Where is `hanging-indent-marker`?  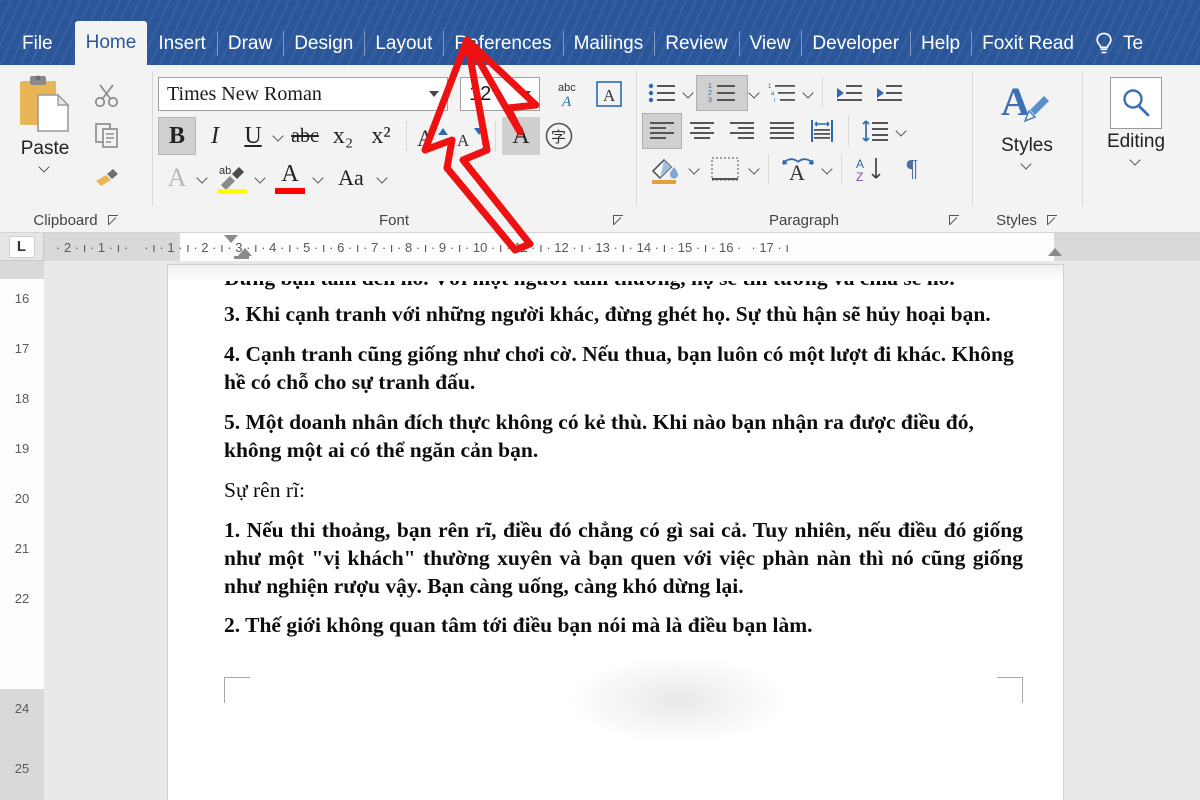 hanging-indent-marker is located at coordinates (245, 252).